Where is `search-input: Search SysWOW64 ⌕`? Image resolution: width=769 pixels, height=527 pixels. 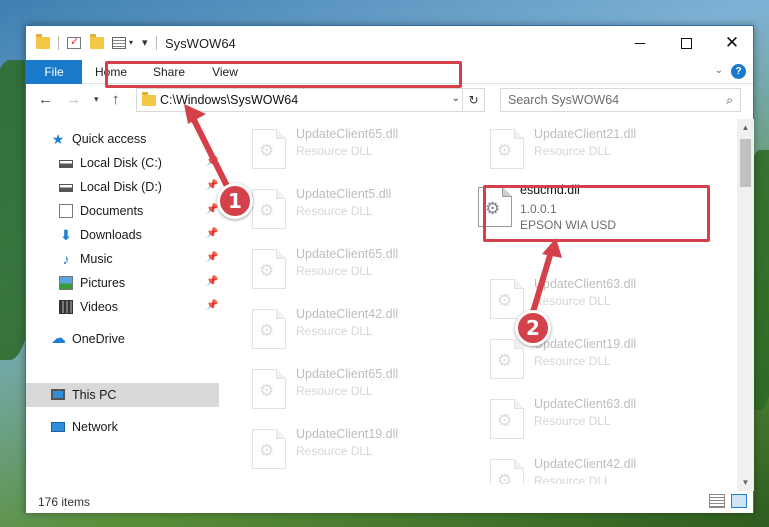 search-input: Search SysWOW64 ⌕ is located at coordinates (620, 100).